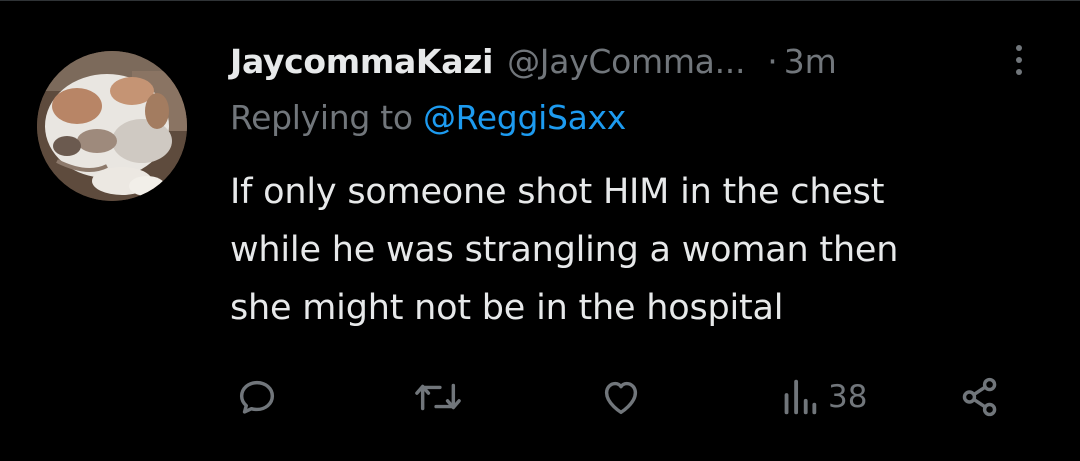  Describe the element at coordinates (540, 0) in the screenshot. I see `divider` at that location.